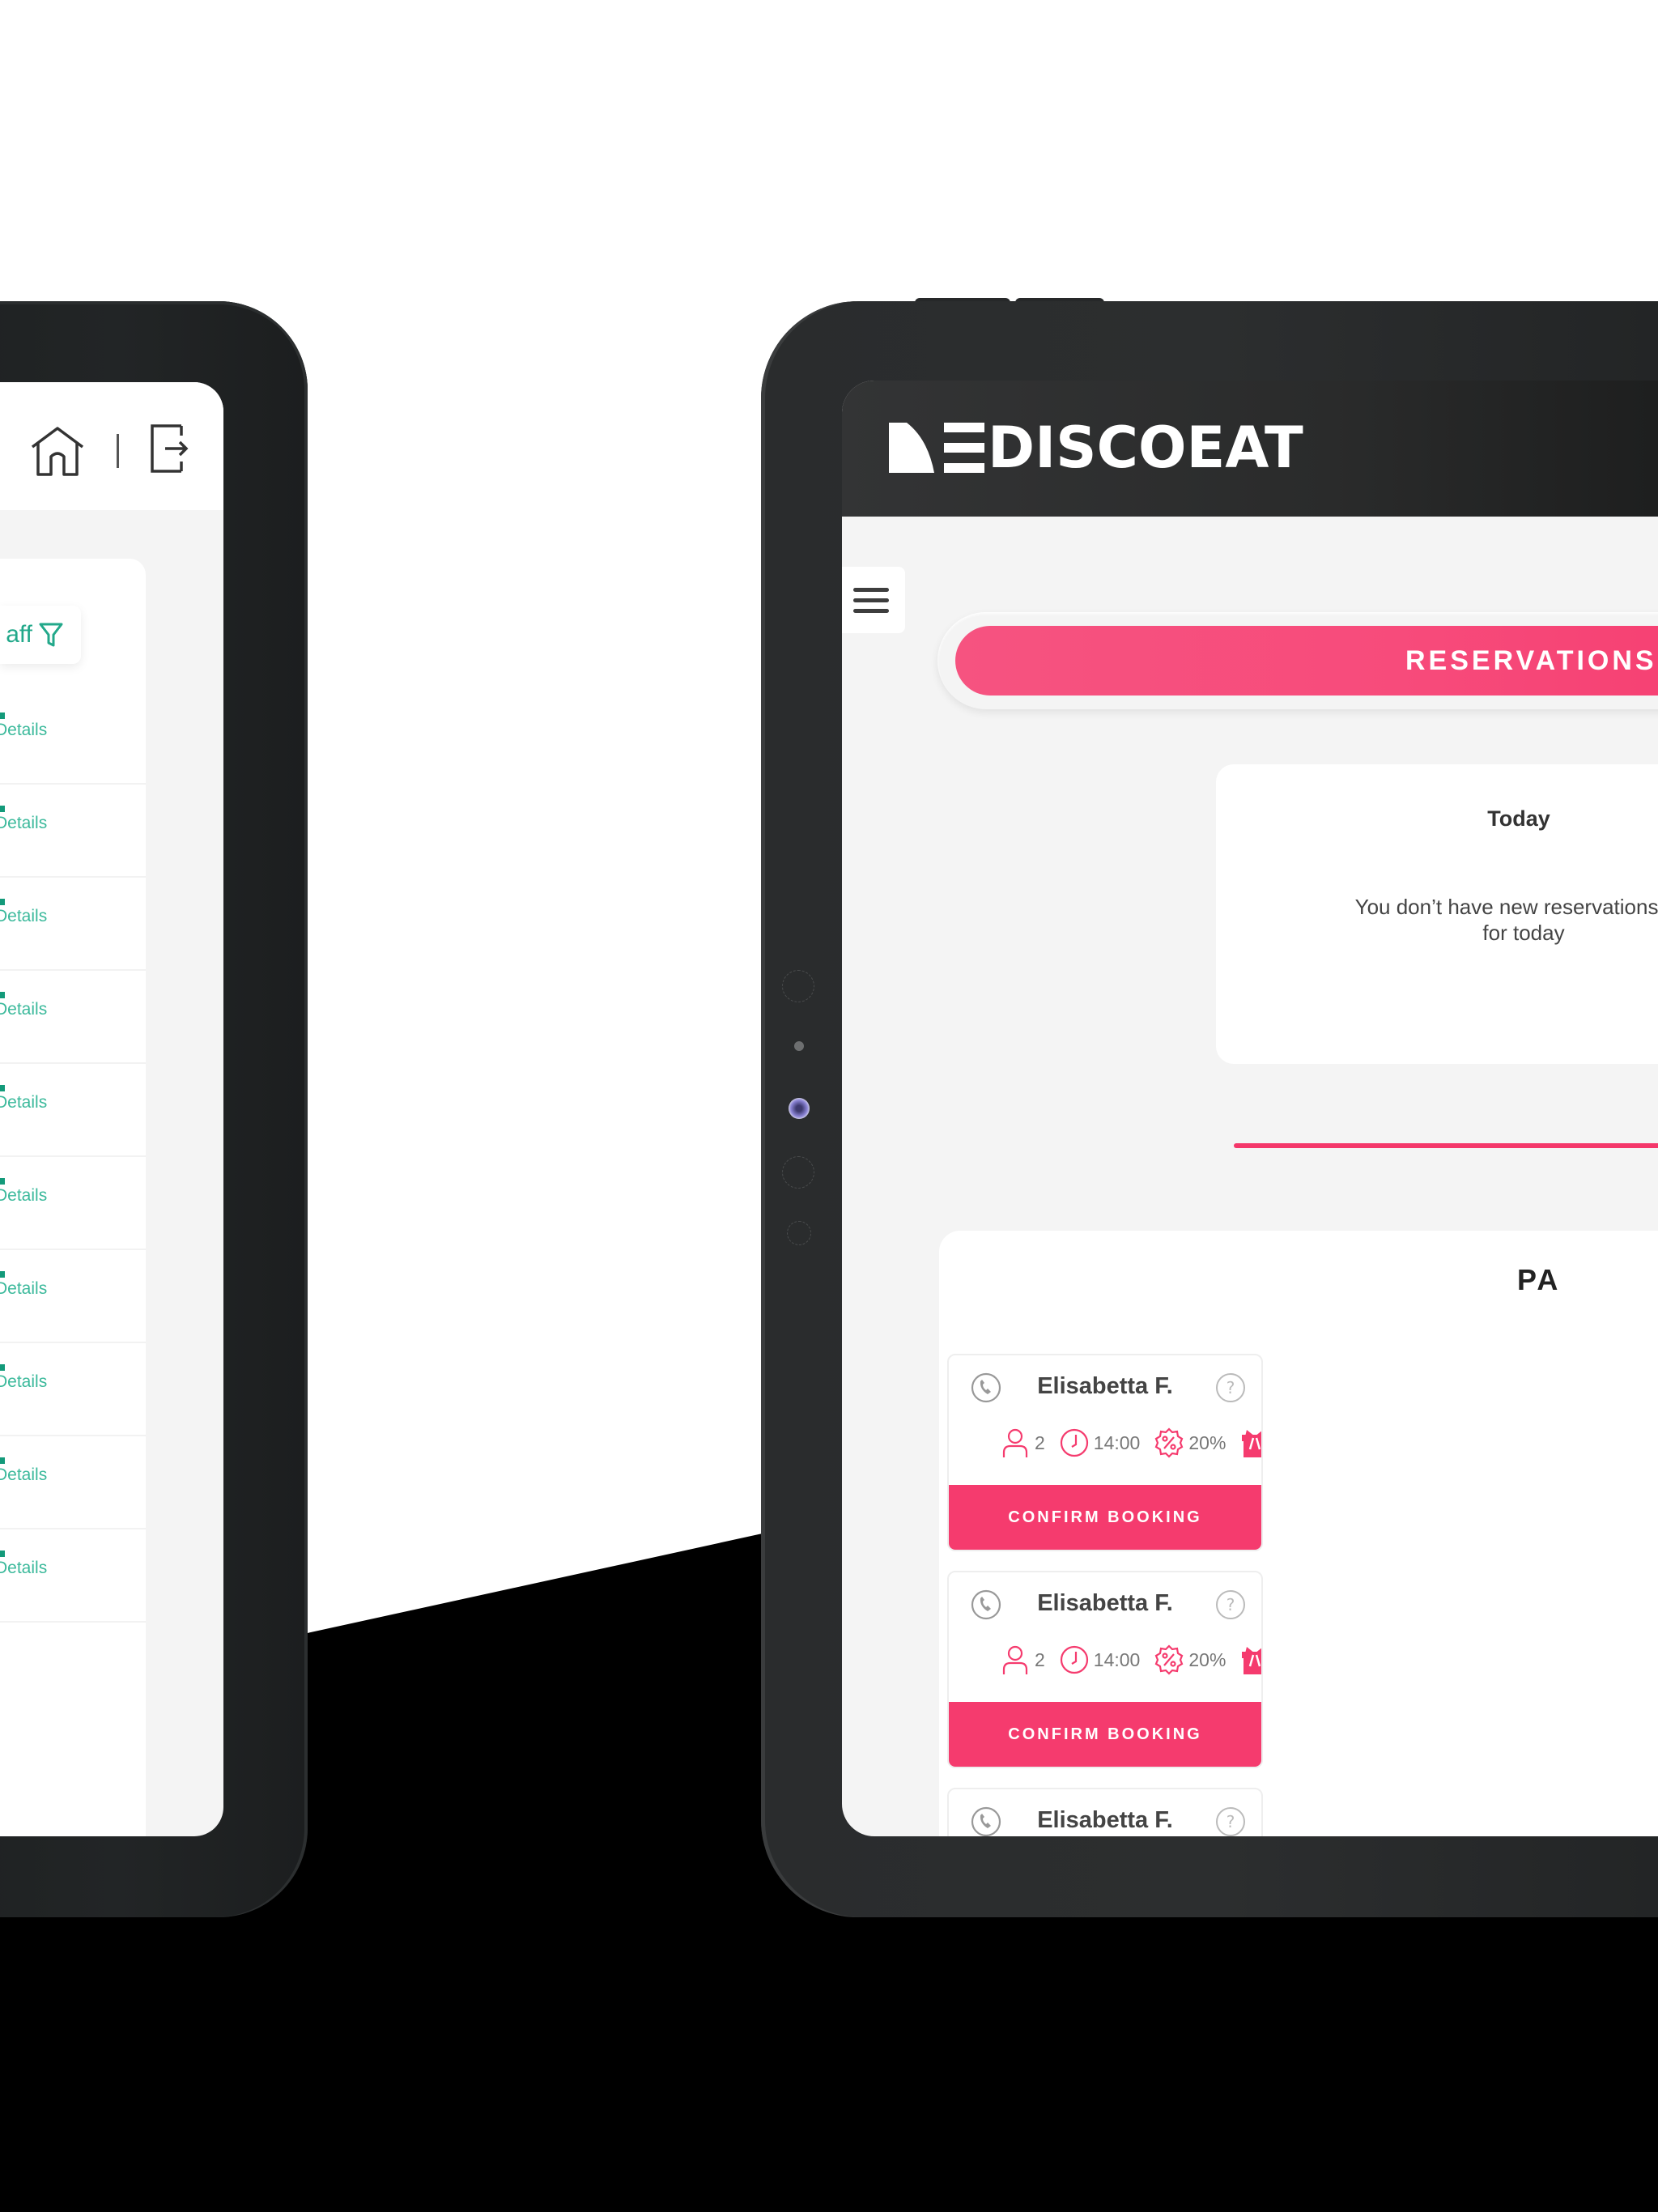 The width and height of the screenshot is (1658, 2212). What do you see at coordinates (799, 1046) in the screenshot?
I see `sensor-dot` at bounding box center [799, 1046].